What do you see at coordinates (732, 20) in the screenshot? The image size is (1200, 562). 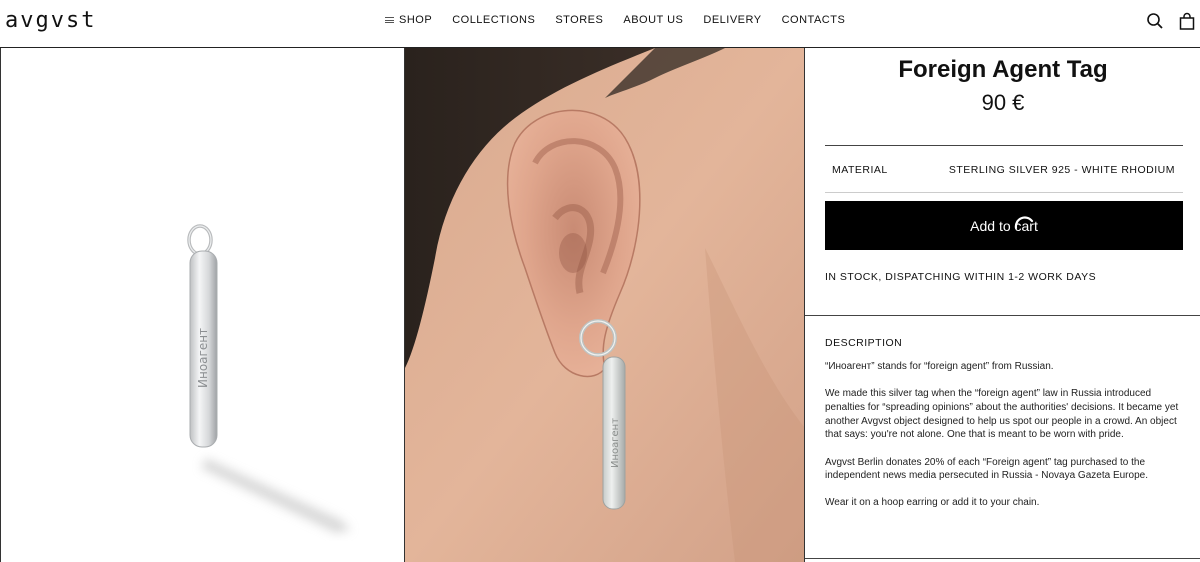 I see `nav-delivery: DELIVERY` at bounding box center [732, 20].